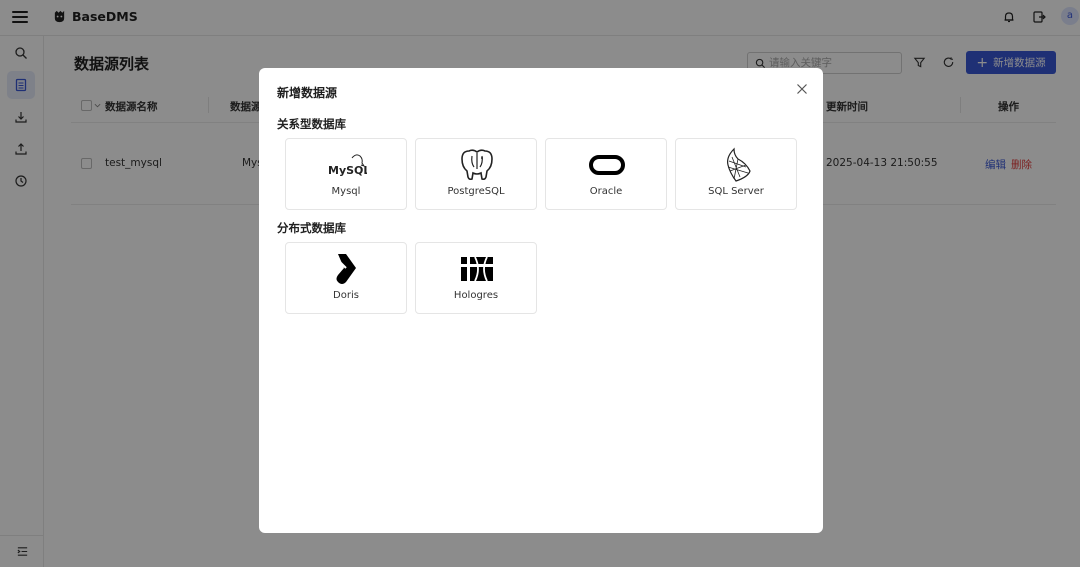 This screenshot has height=567, width=1080. What do you see at coordinates (307, 93) in the screenshot?
I see `modal-title: 新增数据源` at bounding box center [307, 93].